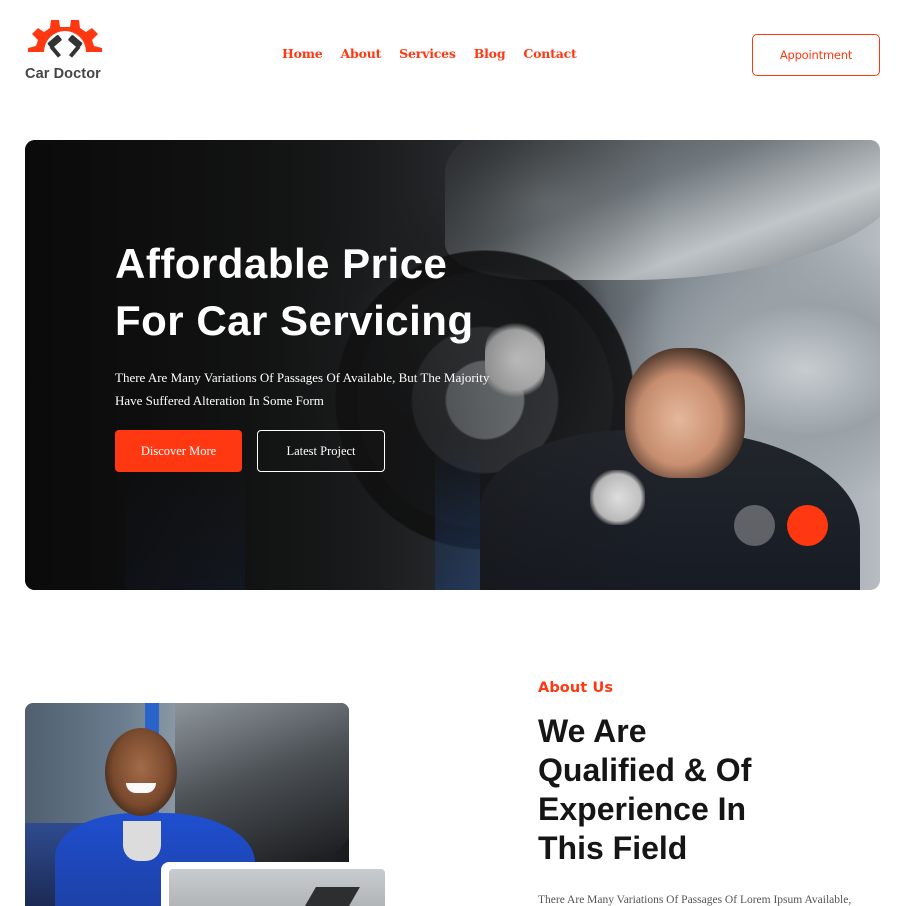 This screenshot has height=906, width=908. I want to click on slider-prev-button, so click(754, 525).